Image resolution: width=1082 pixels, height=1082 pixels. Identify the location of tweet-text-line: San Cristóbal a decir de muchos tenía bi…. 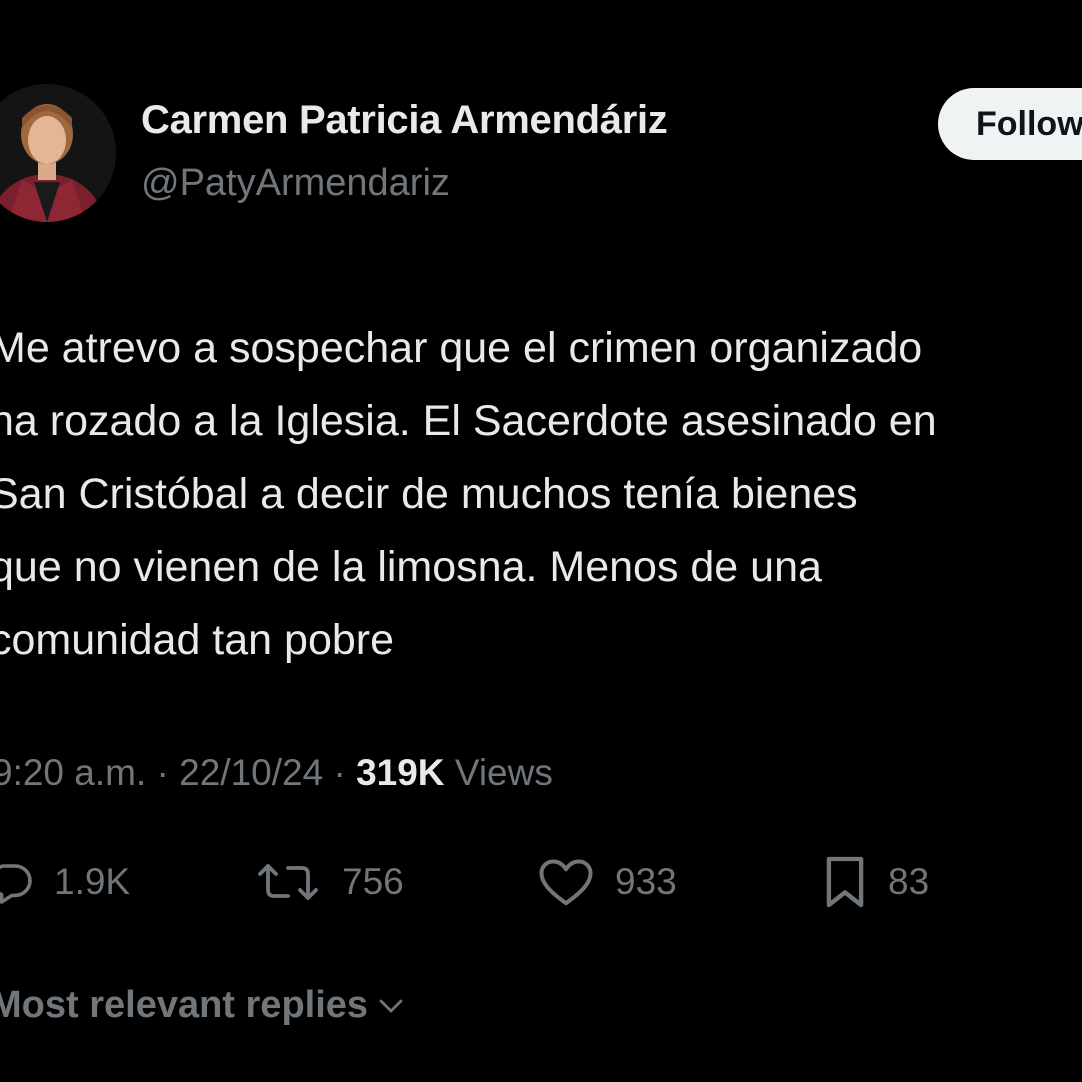
(429, 494).